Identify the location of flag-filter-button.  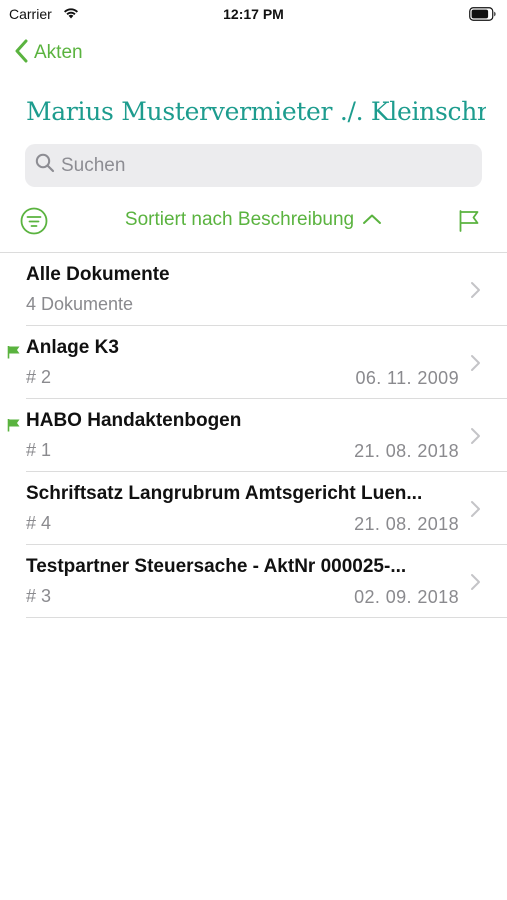
(469, 221).